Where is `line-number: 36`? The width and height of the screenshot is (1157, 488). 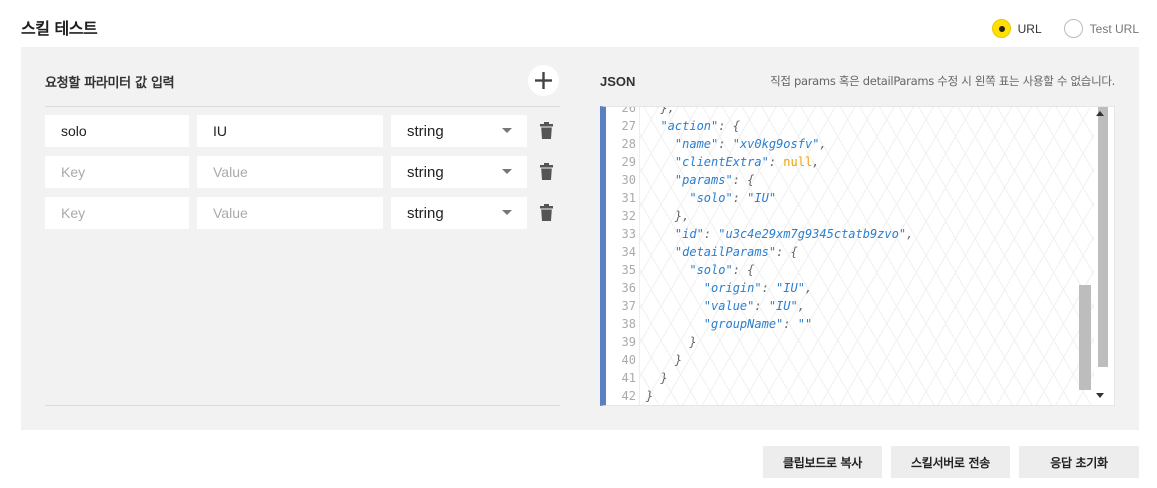
line-number: 36 is located at coordinates (628, 288).